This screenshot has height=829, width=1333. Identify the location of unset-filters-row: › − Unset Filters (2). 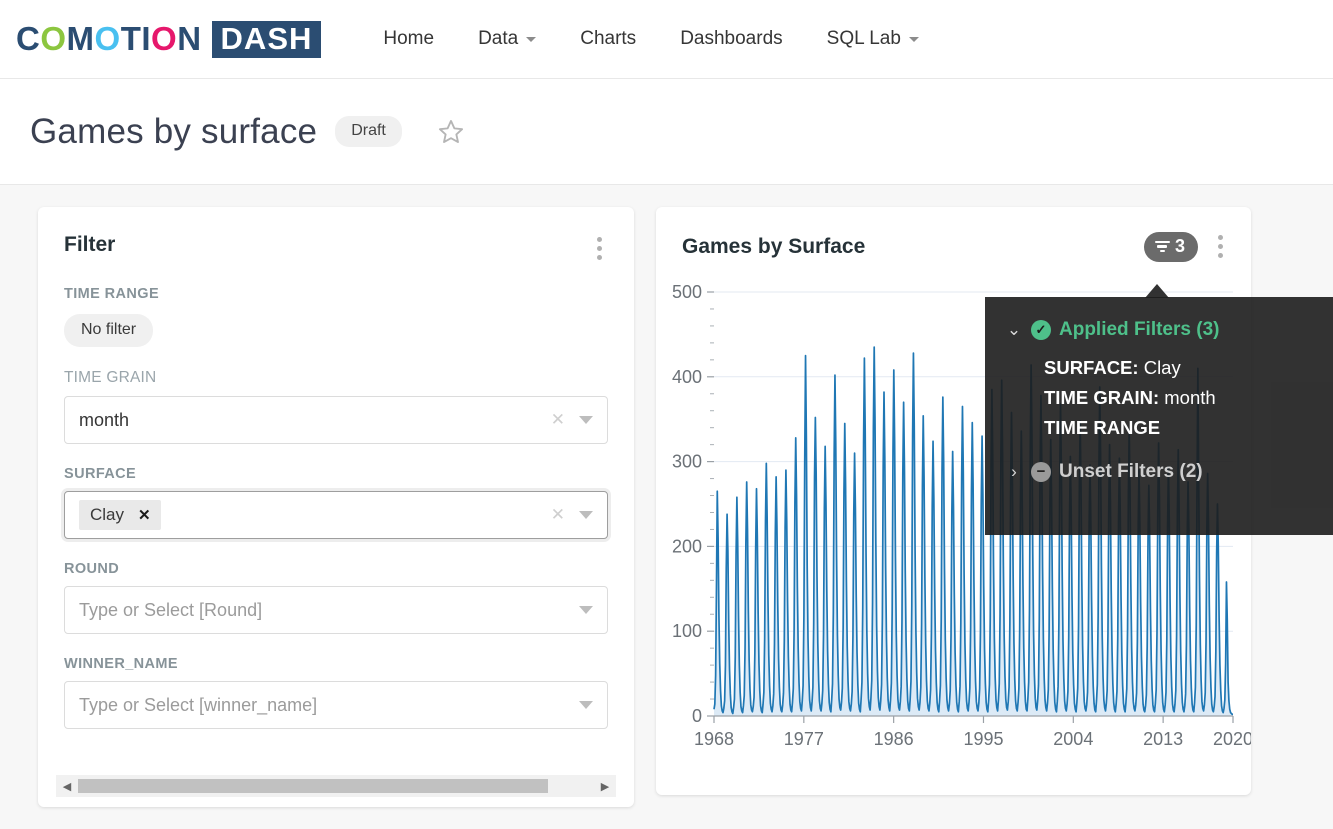
(1159, 472).